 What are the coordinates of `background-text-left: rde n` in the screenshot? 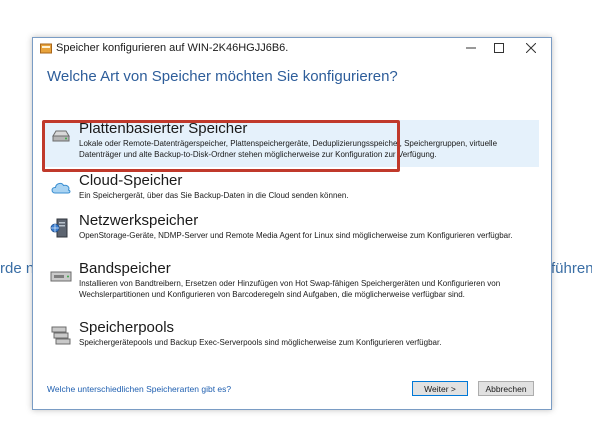 It's located at (17, 268).